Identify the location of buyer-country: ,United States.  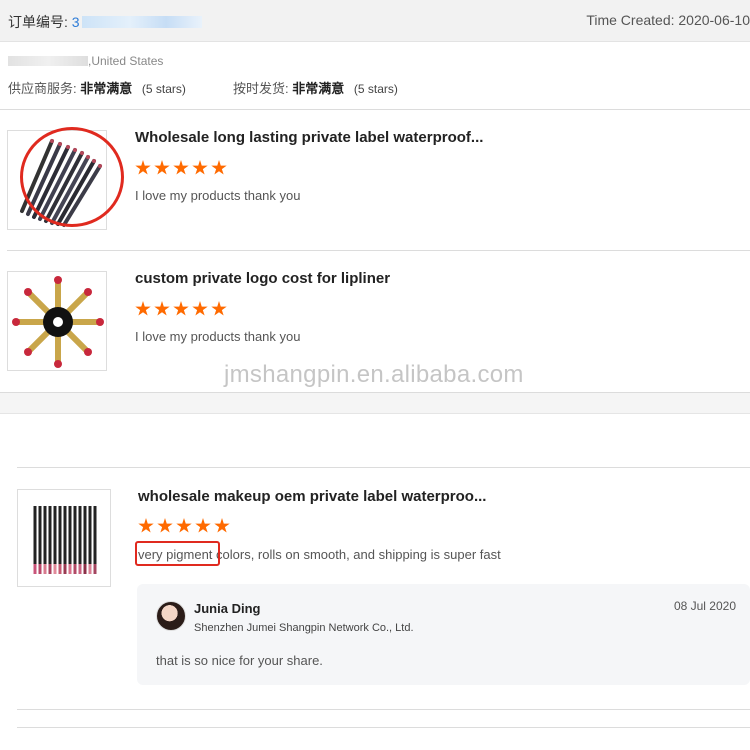
(126, 61).